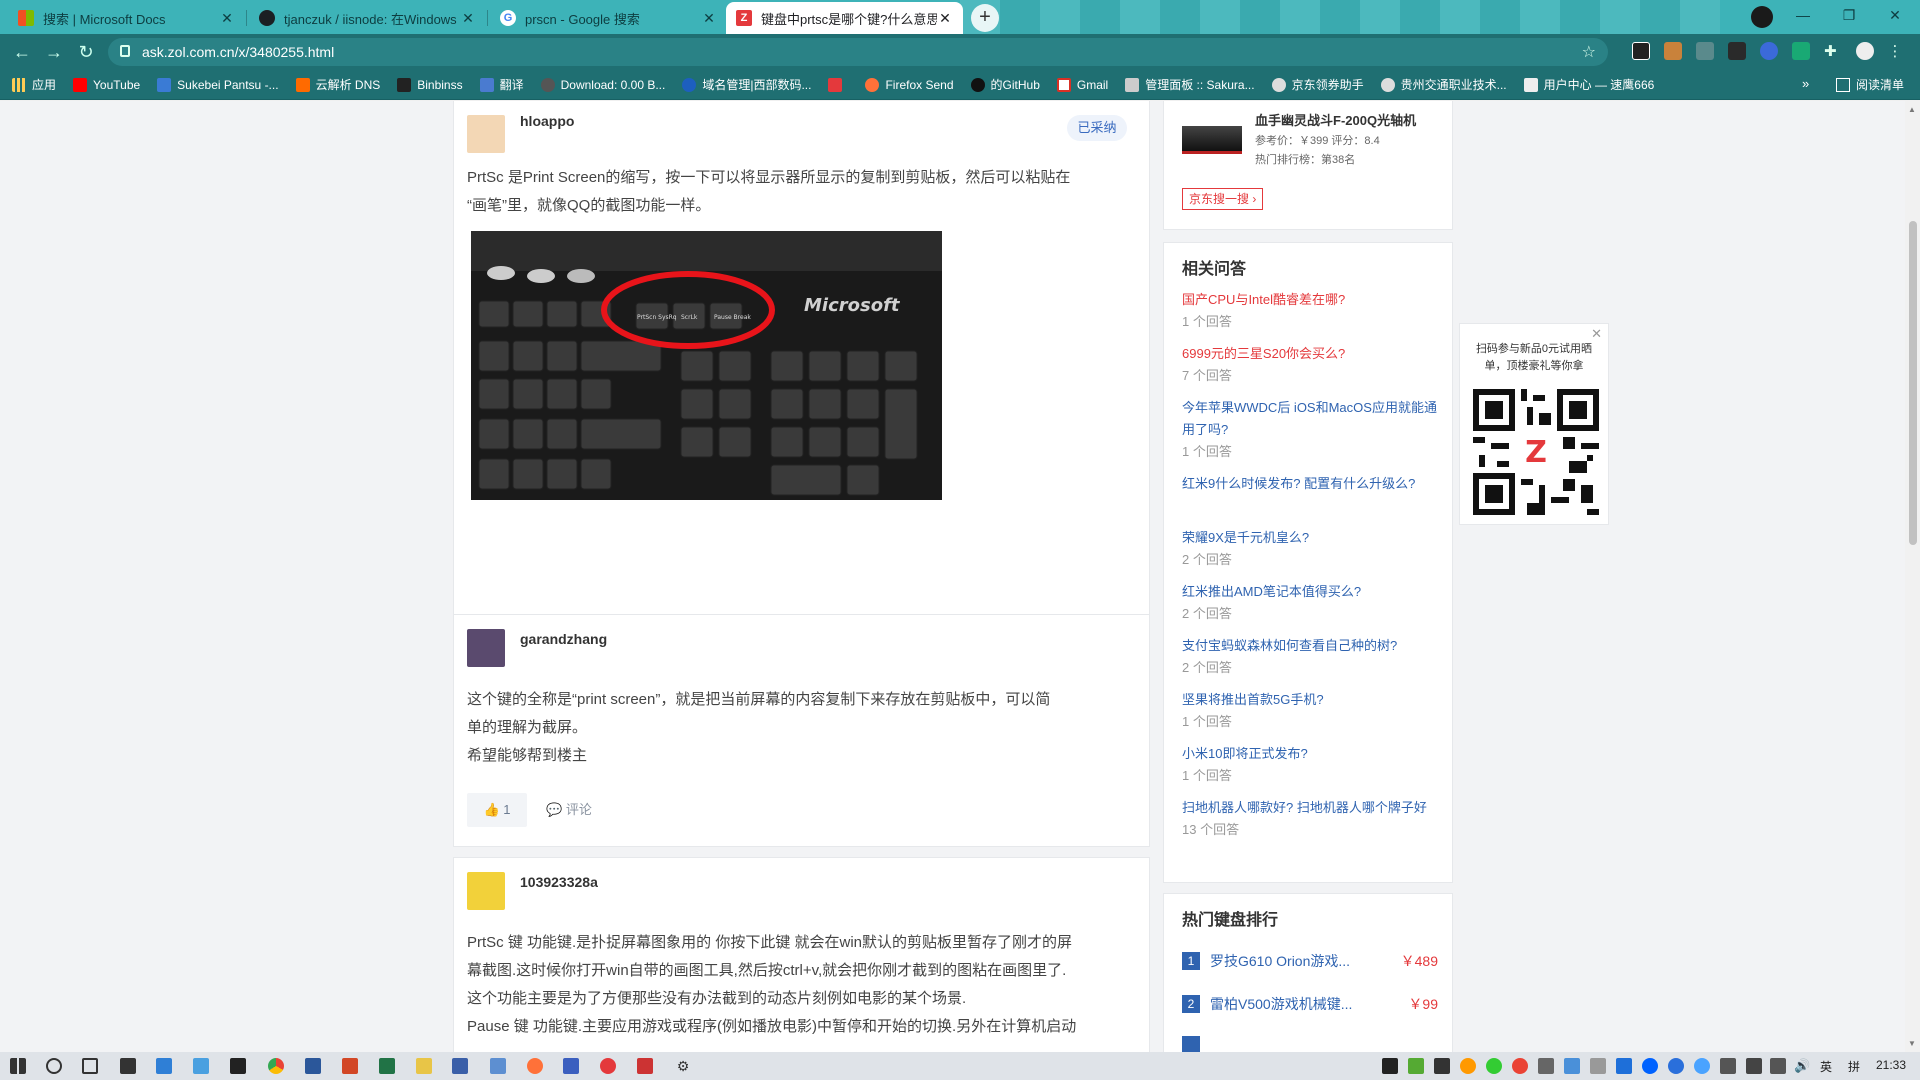 The image size is (1920, 1080). What do you see at coordinates (1312, 538) in the screenshot?
I see `related-question: 荣耀9X是千元机皇么?` at bounding box center [1312, 538].